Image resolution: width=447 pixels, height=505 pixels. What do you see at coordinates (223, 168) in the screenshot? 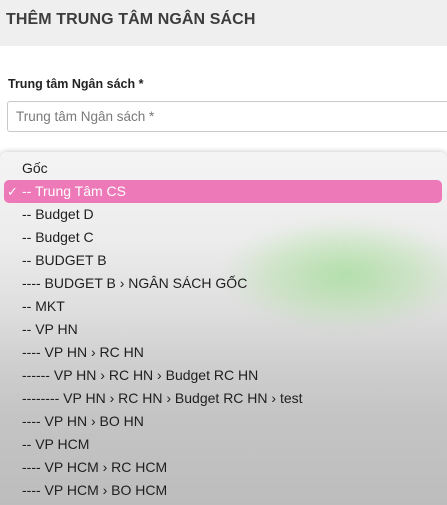
I see `dropdown-option-root: Gốc` at bounding box center [223, 168].